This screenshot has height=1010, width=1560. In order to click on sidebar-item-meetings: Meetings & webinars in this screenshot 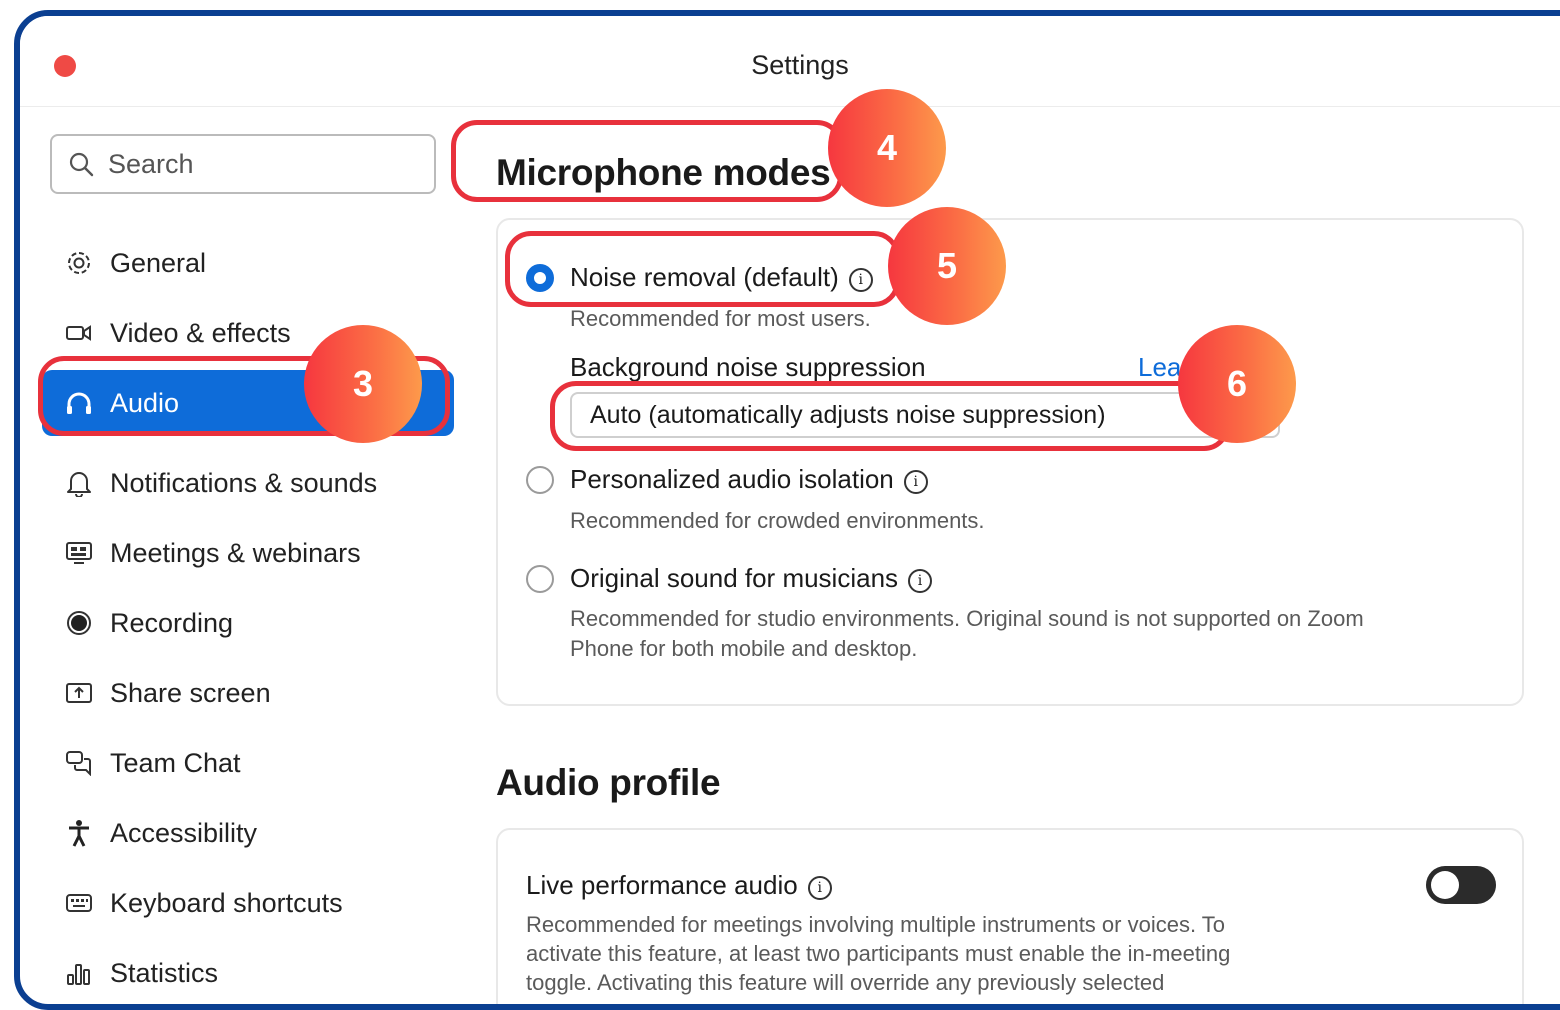, I will do `click(248, 553)`.